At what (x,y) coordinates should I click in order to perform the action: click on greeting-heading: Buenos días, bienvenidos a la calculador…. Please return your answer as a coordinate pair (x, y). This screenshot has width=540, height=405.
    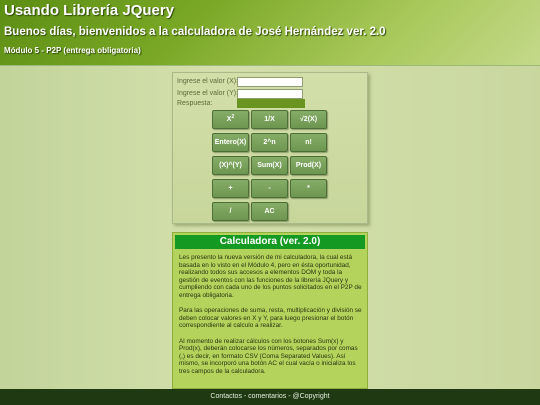
    Looking at the image, I should click on (195, 32).